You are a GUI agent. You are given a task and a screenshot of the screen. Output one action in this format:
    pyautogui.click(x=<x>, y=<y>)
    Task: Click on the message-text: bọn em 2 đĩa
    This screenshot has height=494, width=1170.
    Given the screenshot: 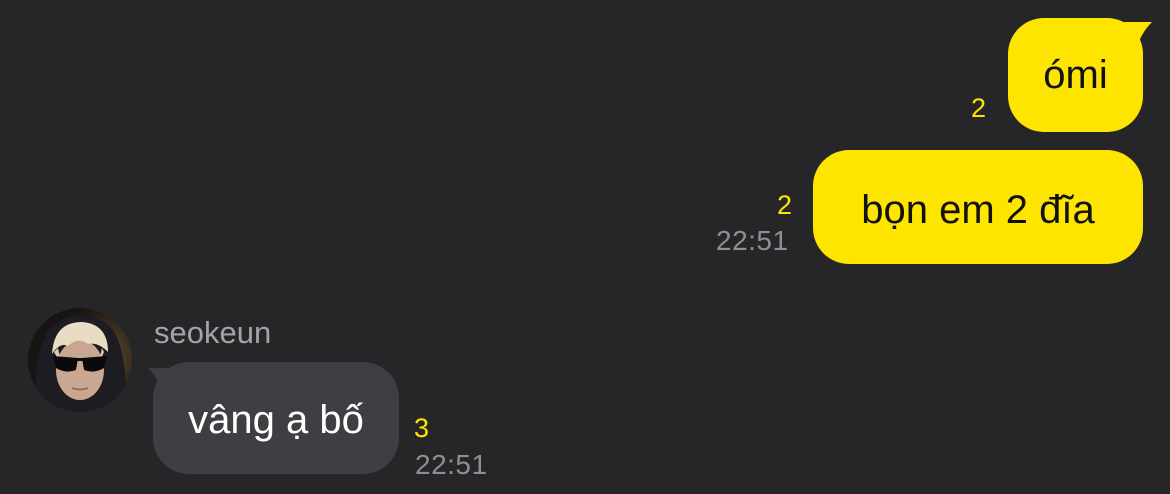 What is the action you would take?
    pyautogui.click(x=978, y=210)
    